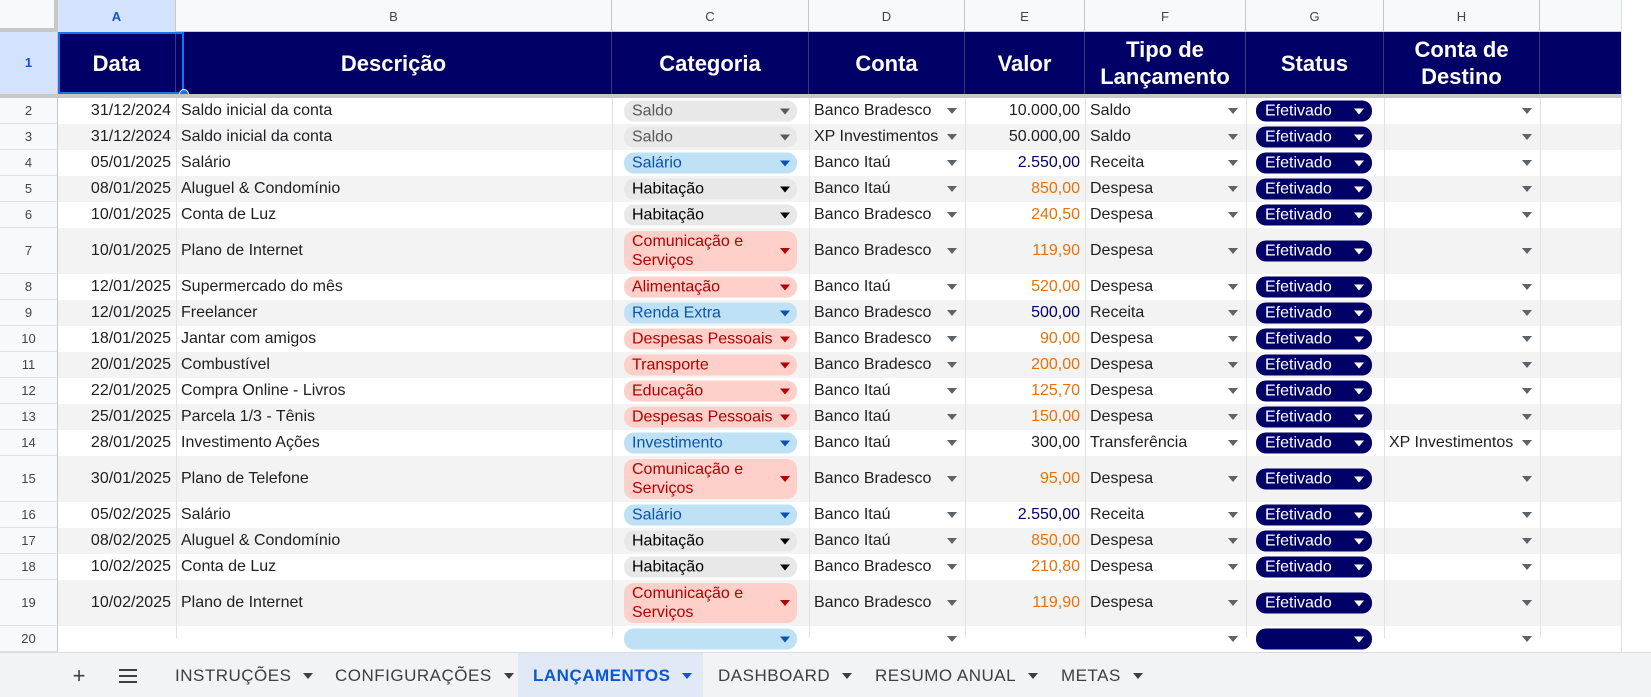 This screenshot has width=1651, height=697. I want to click on header-descricao: Descrição, so click(394, 63).